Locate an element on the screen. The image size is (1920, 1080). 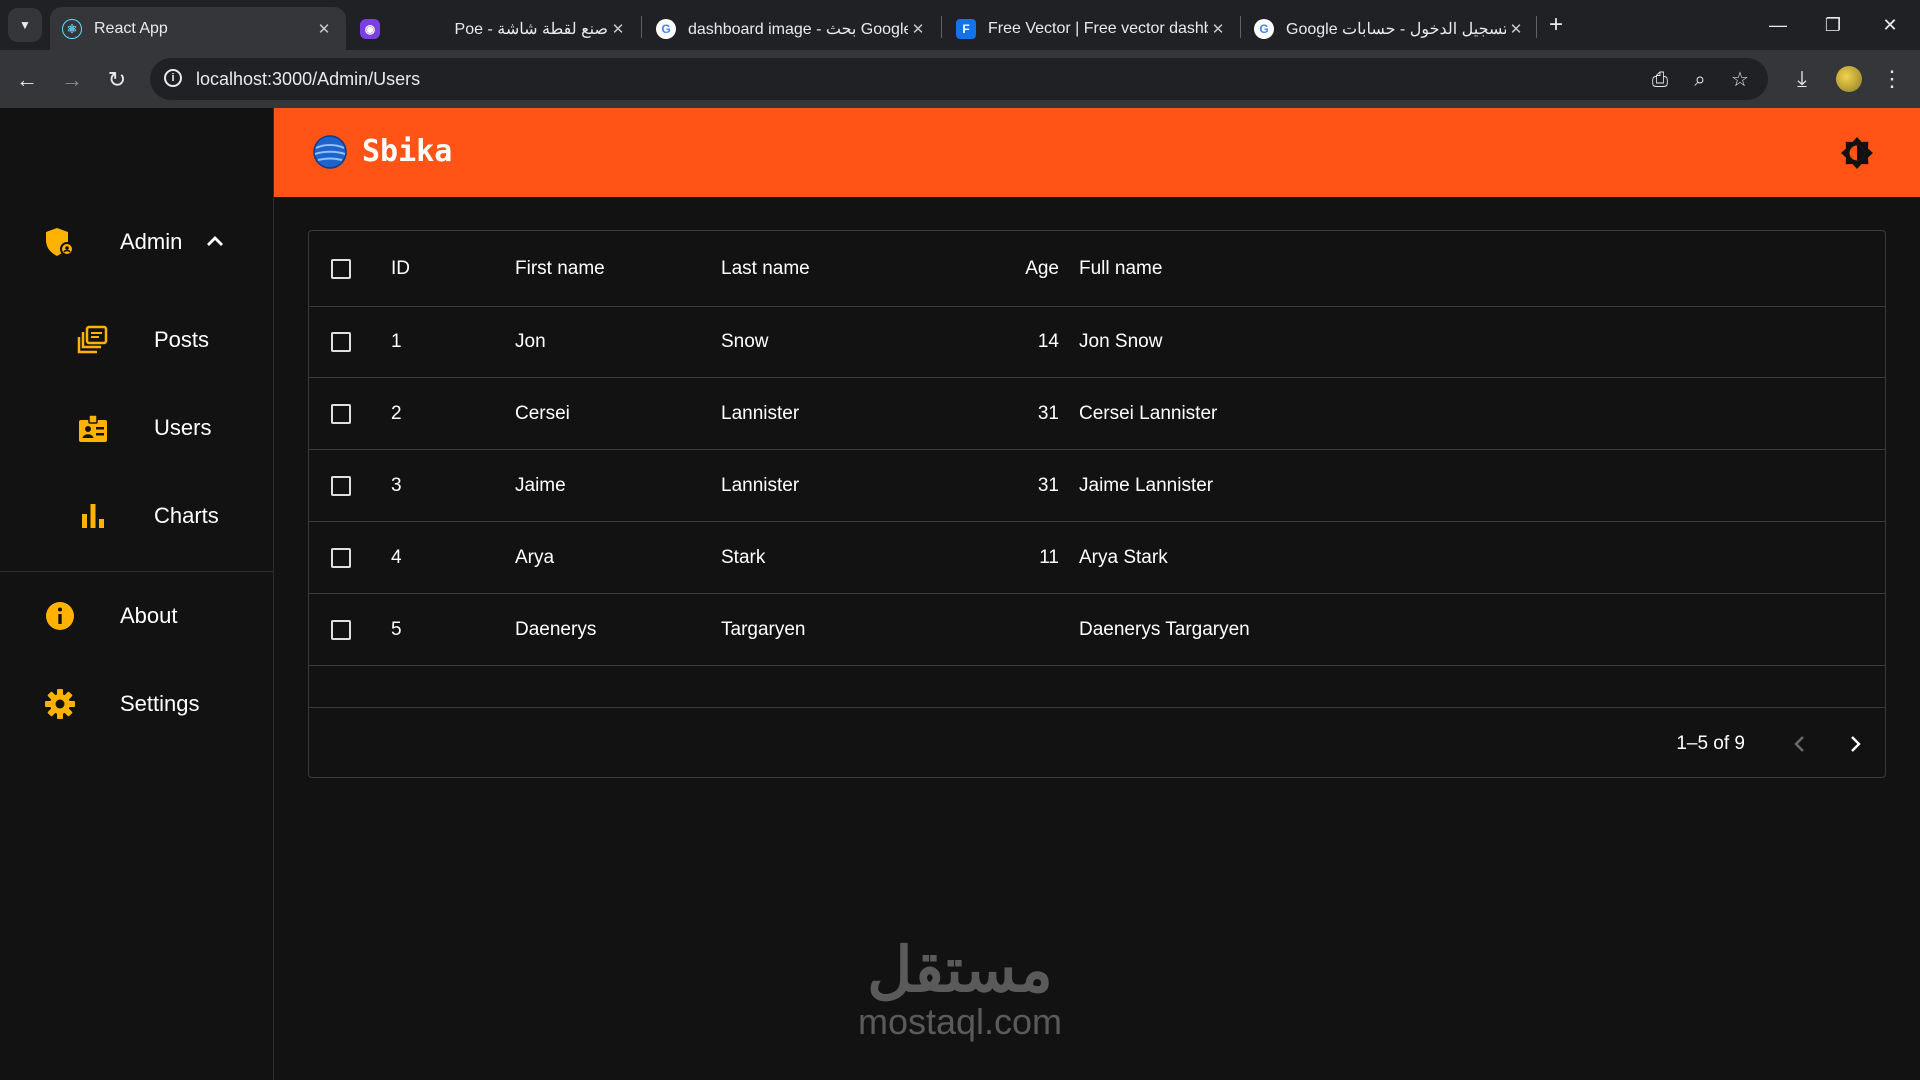
cell-full-name: Cersei Lannister is located at coordinates (1148, 413).